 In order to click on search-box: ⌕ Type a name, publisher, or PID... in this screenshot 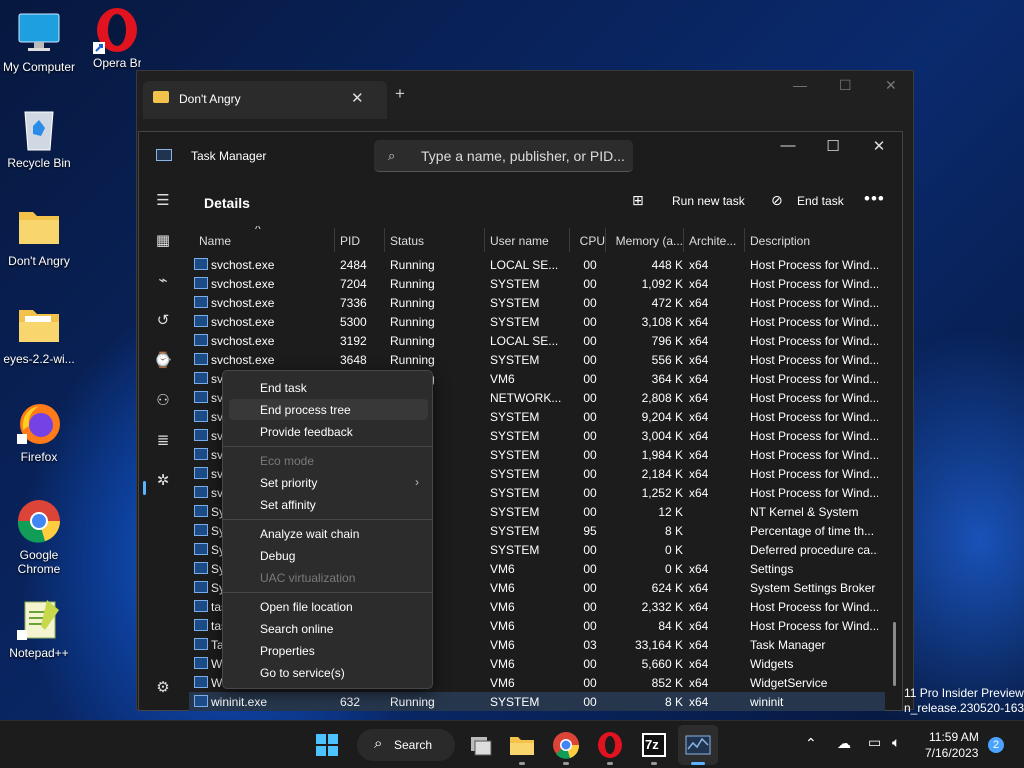, I will do `click(503, 156)`.